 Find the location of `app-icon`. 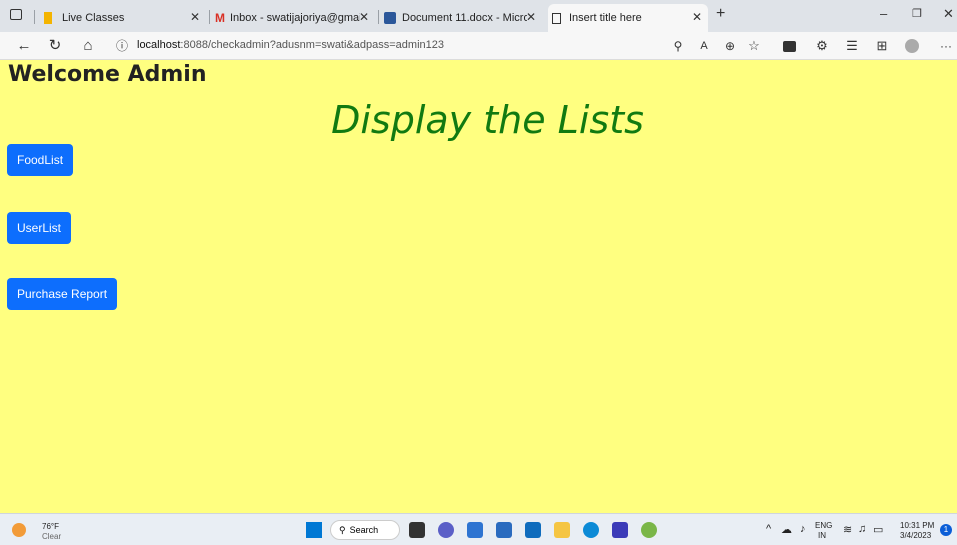

app-icon is located at coordinates (475, 530).